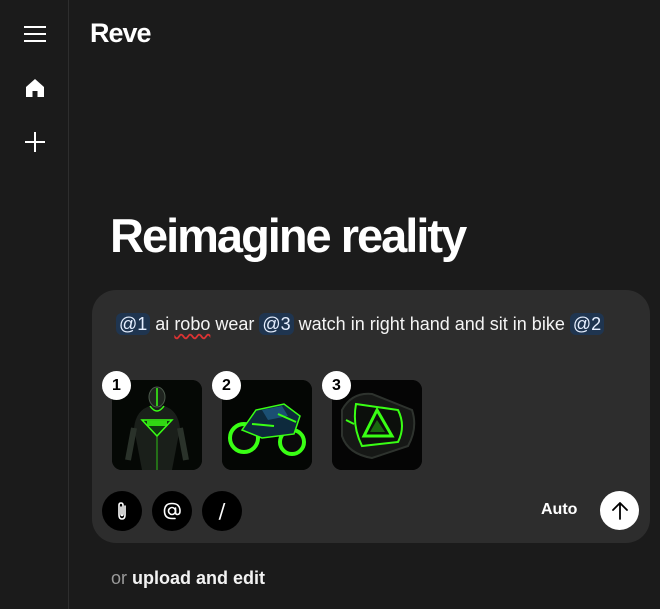 The image size is (660, 609). I want to click on mode-selector: Auto, so click(559, 510).